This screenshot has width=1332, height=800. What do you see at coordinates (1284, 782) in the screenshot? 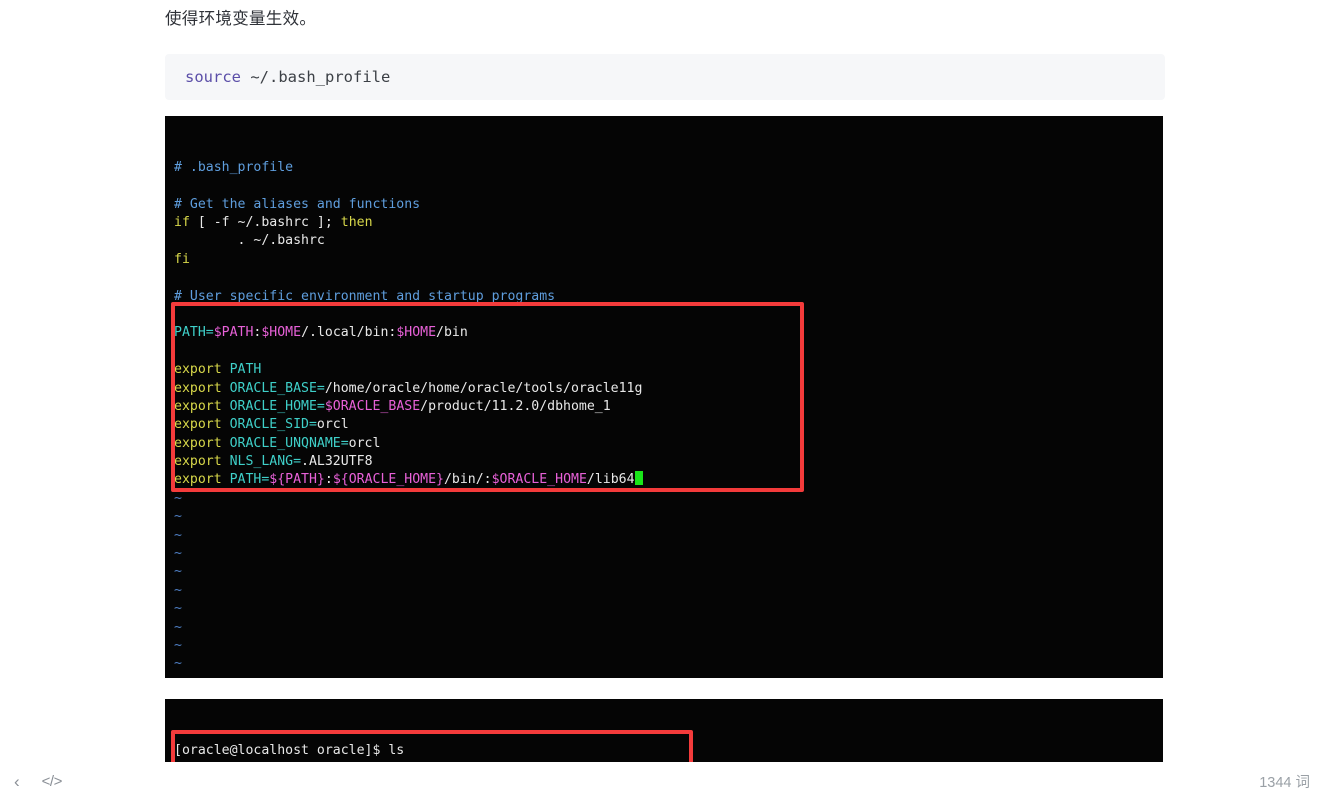
I see `word-count-label: 1344 词` at bounding box center [1284, 782].